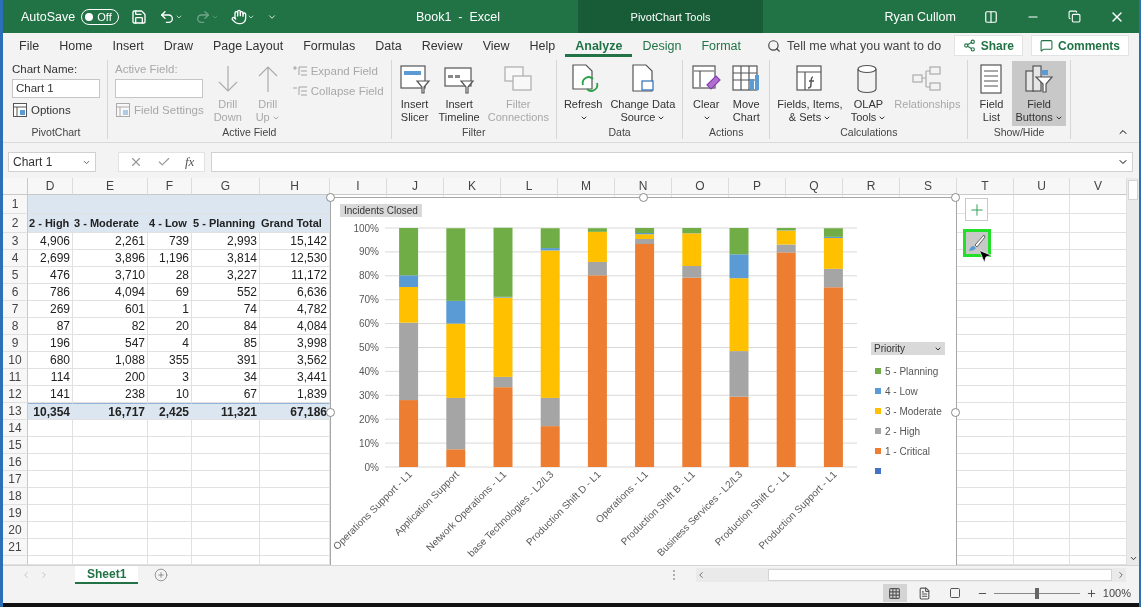  I want to click on row-header, so click(15, 560).